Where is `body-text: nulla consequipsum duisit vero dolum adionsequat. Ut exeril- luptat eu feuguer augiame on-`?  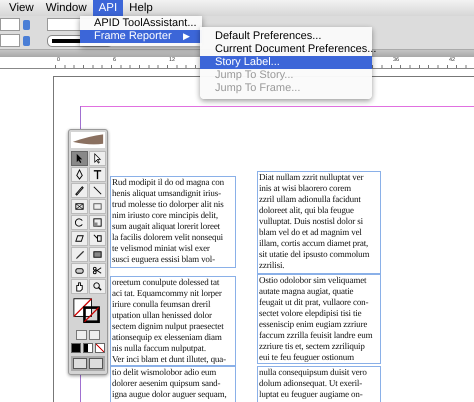 body-text: nulla consequipsum duisit vero dolum adionsequat. Ut exeril- luptat eu feuguer augiame on- is located at coordinates (313, 383).